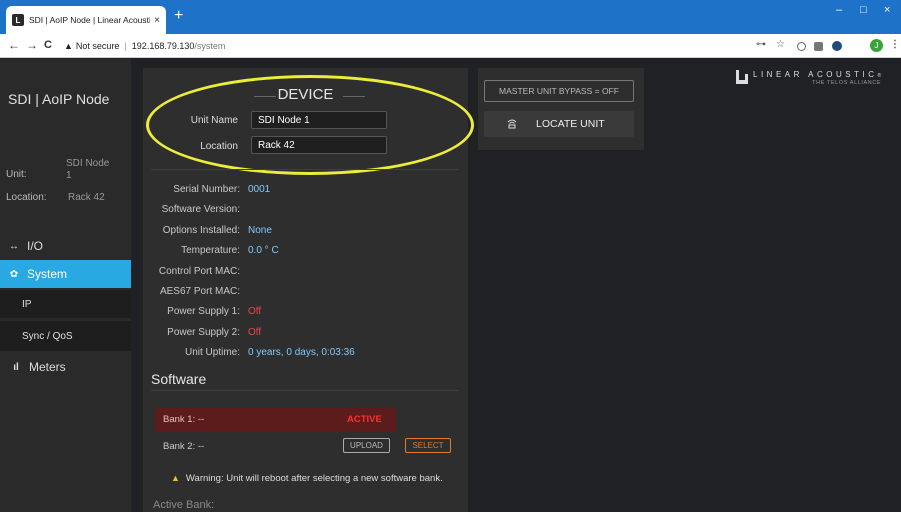  I want to click on maximize-icon: □, so click(863, 10).